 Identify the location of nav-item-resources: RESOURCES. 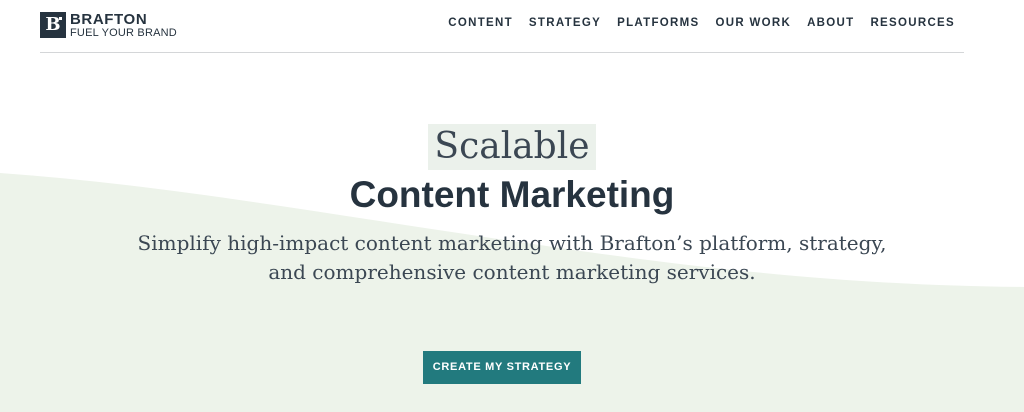
(912, 23).